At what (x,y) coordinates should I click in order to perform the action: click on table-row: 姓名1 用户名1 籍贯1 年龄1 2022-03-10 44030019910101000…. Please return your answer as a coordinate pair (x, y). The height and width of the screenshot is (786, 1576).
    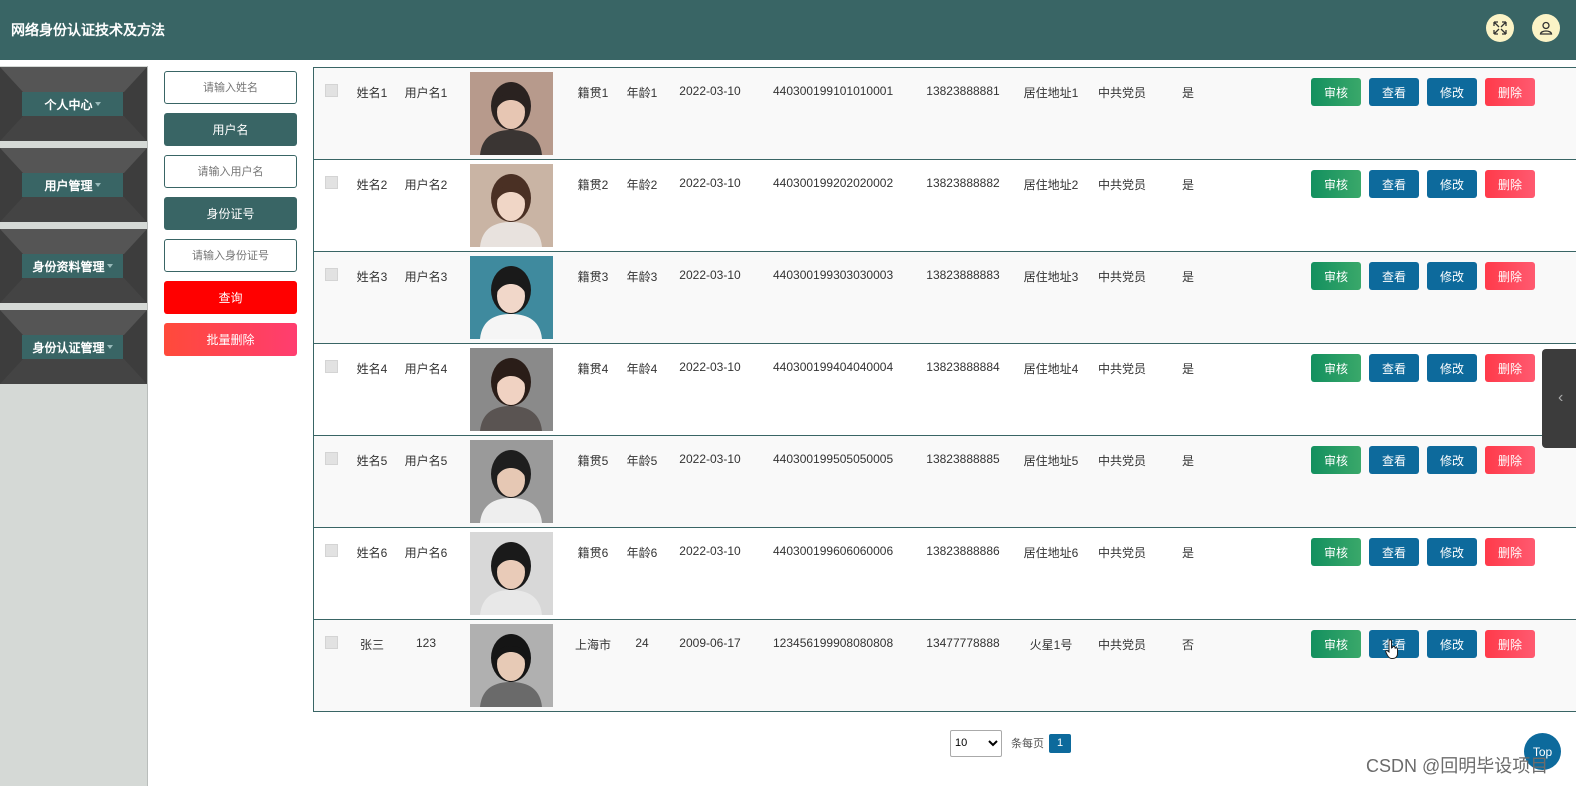
    Looking at the image, I should click on (945, 114).